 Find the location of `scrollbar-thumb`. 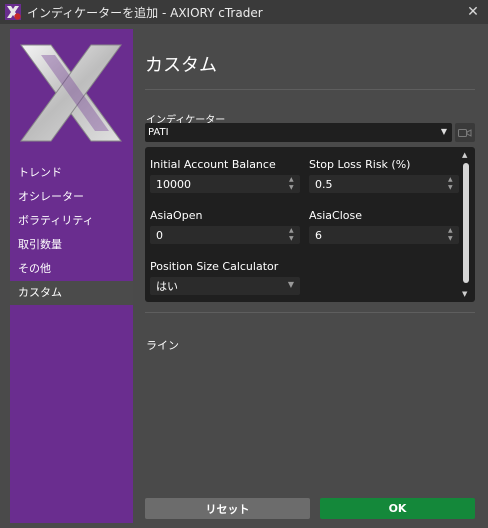

scrollbar-thumb is located at coordinates (466, 223).